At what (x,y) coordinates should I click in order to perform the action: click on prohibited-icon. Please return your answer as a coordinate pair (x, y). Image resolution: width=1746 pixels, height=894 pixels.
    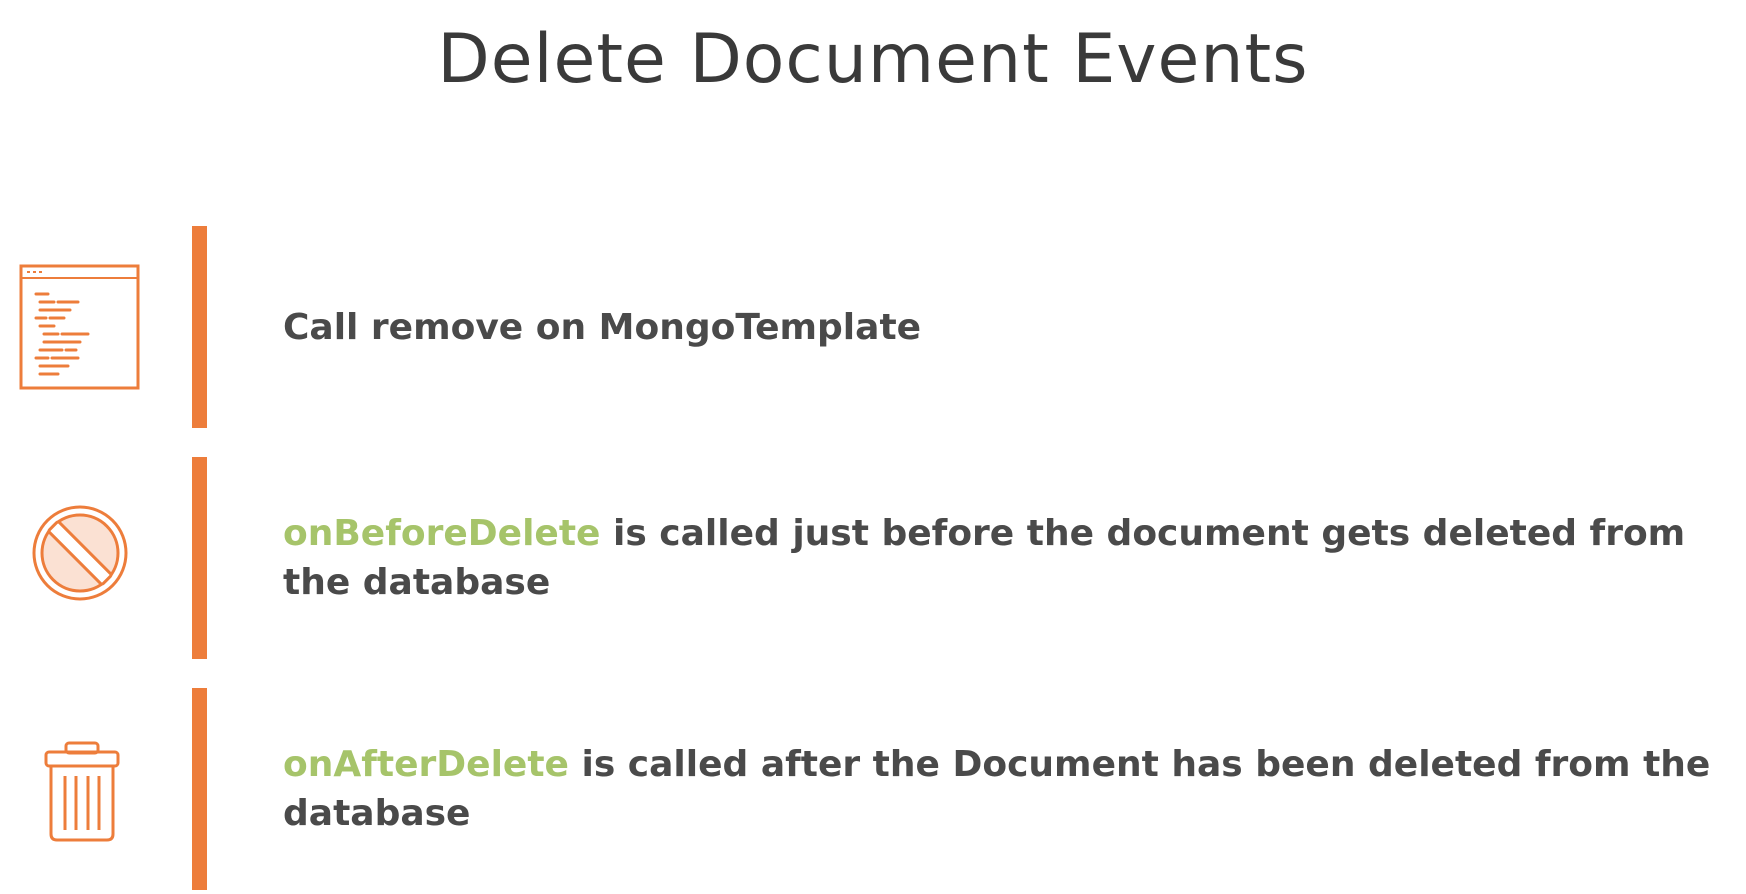
    Looking at the image, I should click on (80, 558).